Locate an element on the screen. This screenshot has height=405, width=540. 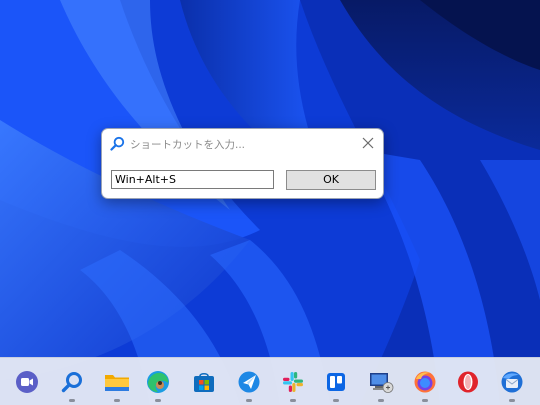
taskbar-item-trello is located at coordinates (336, 385).